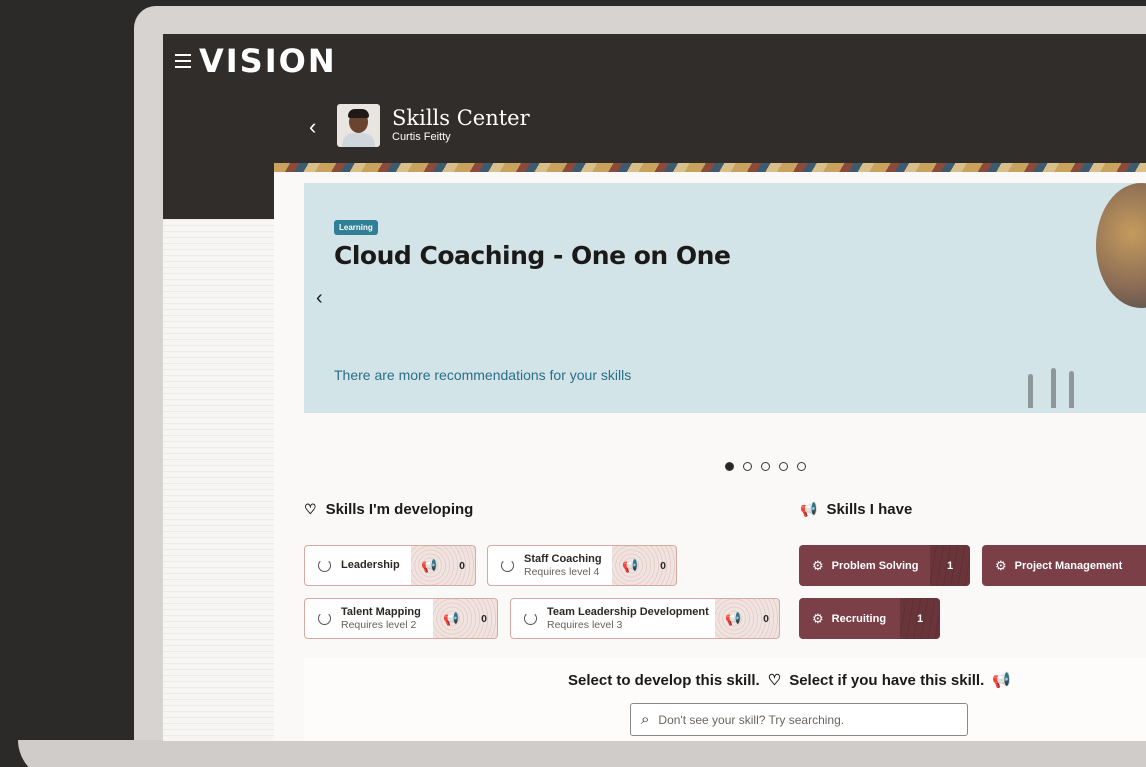  I want to click on carousel-prev-button: ‹, so click(319, 298).